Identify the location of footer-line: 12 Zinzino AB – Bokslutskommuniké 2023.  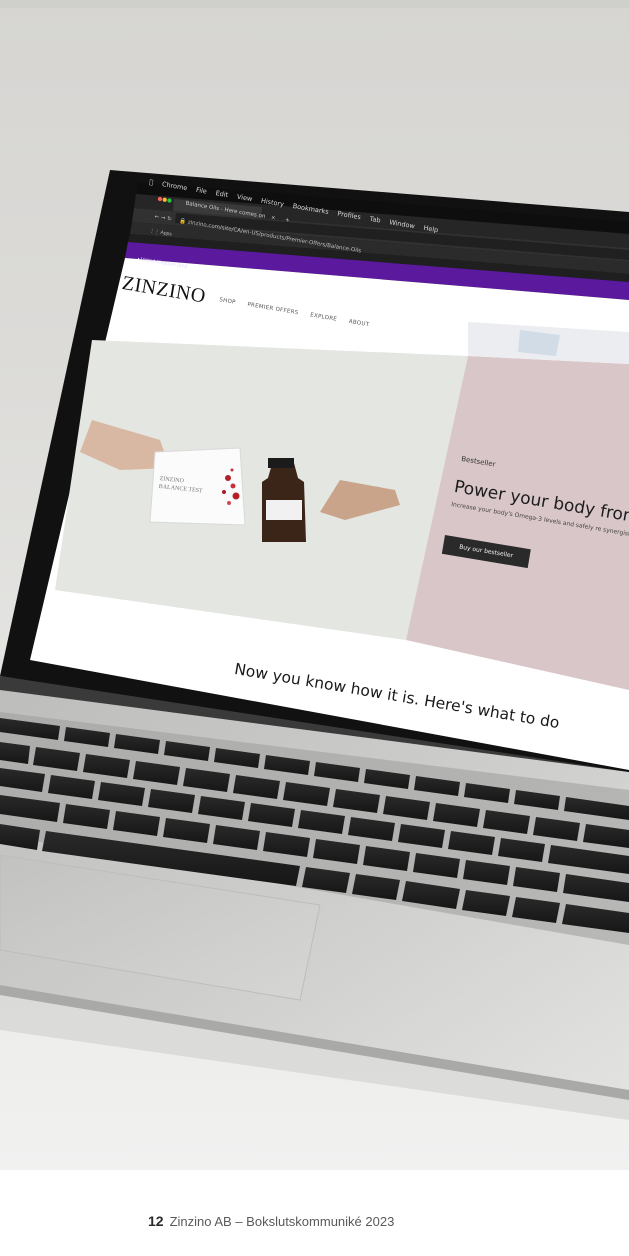
(271, 1221).